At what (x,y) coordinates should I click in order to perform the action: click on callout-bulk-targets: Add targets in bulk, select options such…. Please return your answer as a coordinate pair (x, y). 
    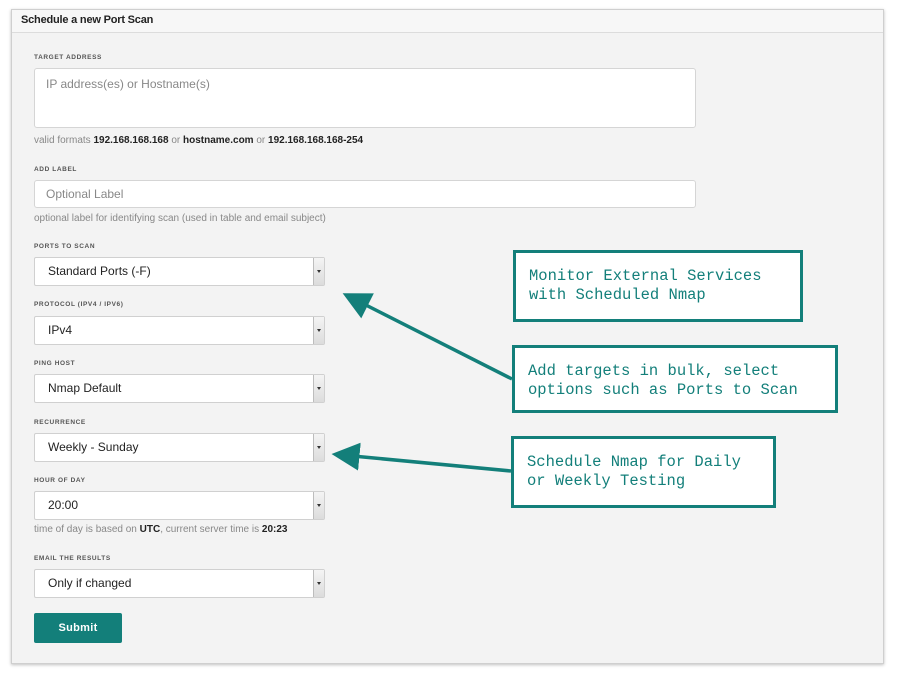
    Looking at the image, I should click on (675, 379).